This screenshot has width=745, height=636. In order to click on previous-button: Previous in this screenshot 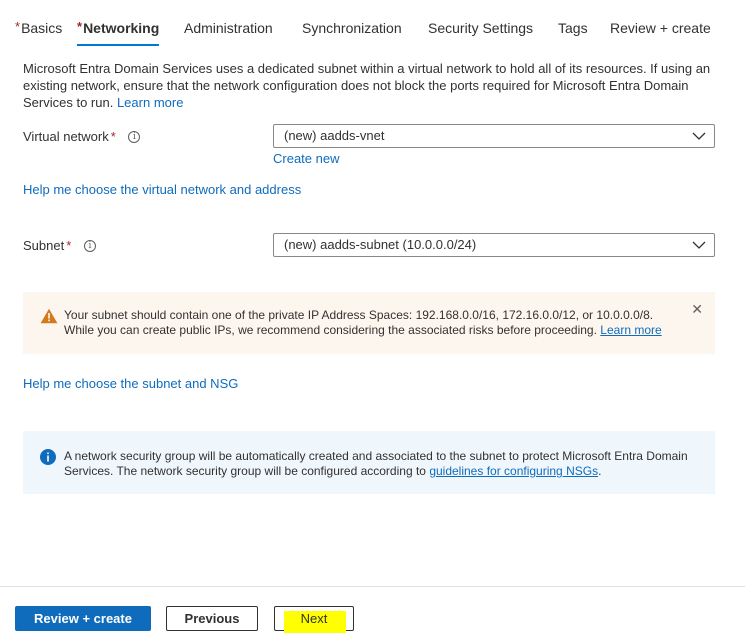, I will do `click(212, 618)`.